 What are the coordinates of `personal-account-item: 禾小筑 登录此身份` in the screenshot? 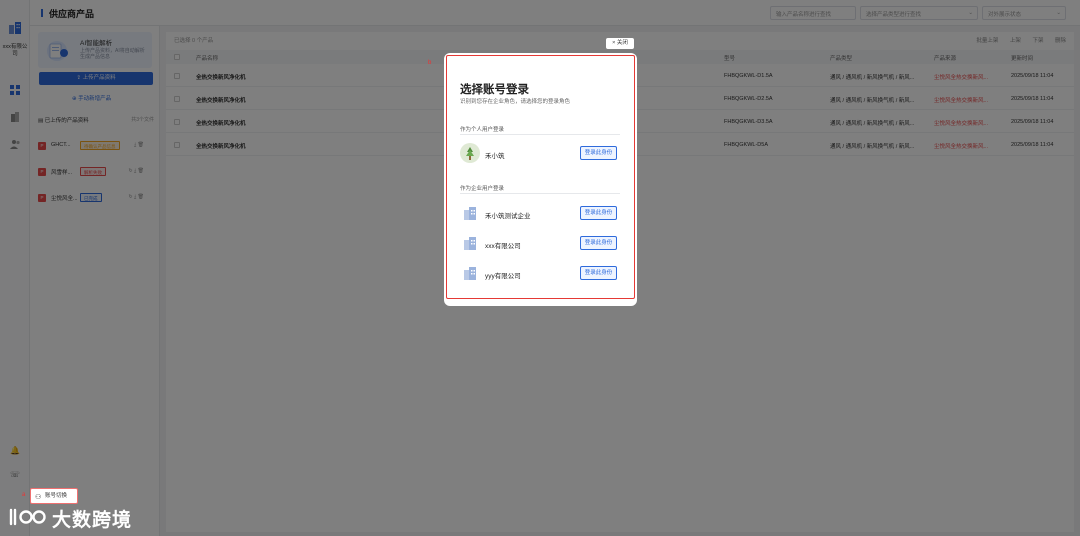 It's located at (540, 154).